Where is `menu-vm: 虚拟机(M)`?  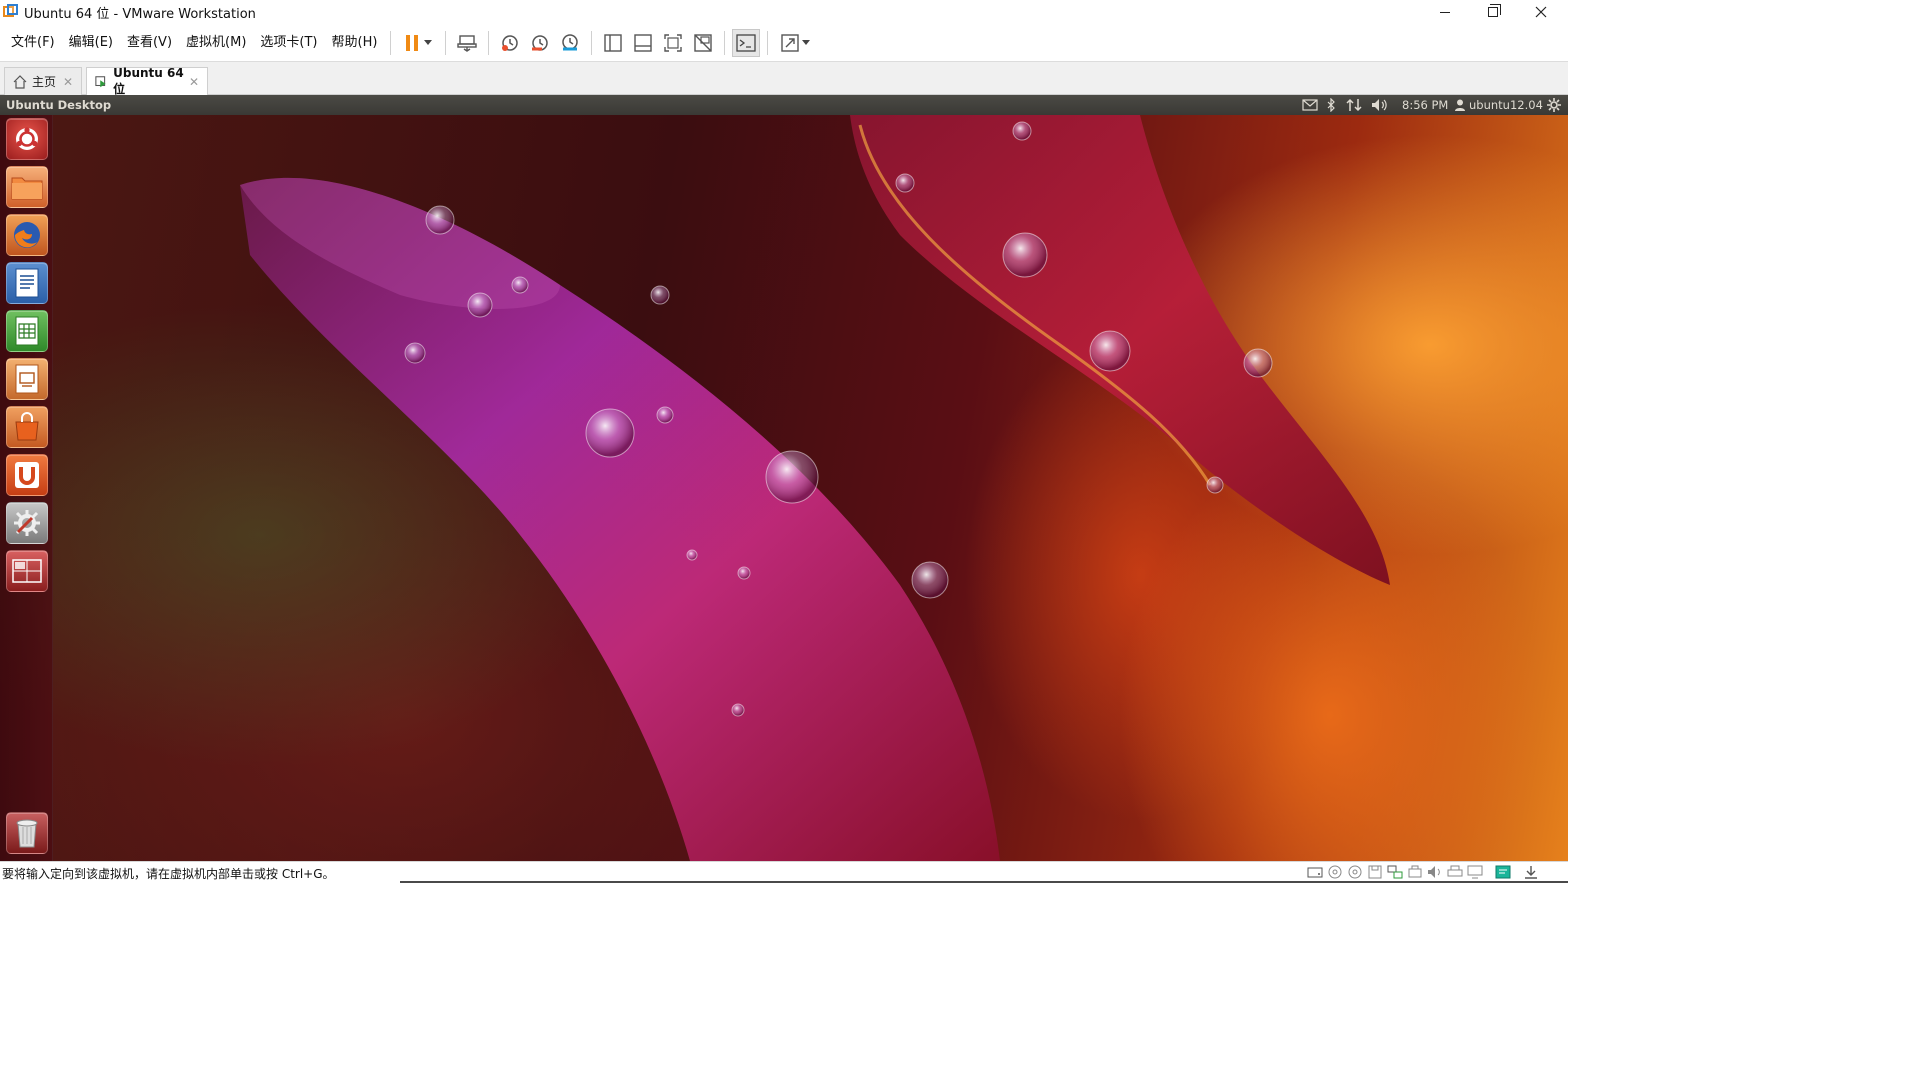 menu-vm: 虚拟机(M) is located at coordinates (216, 43).